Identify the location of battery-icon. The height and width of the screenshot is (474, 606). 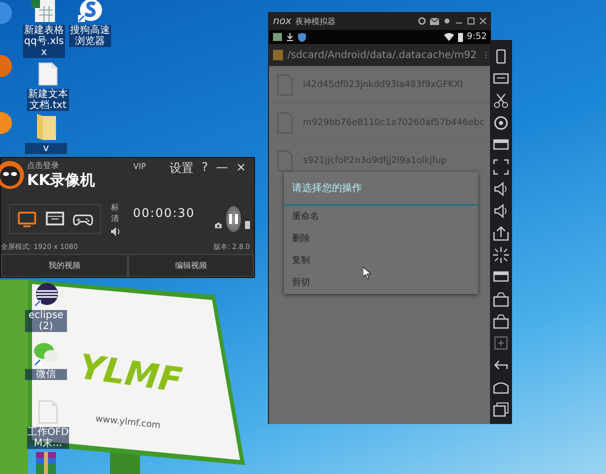
(460, 37).